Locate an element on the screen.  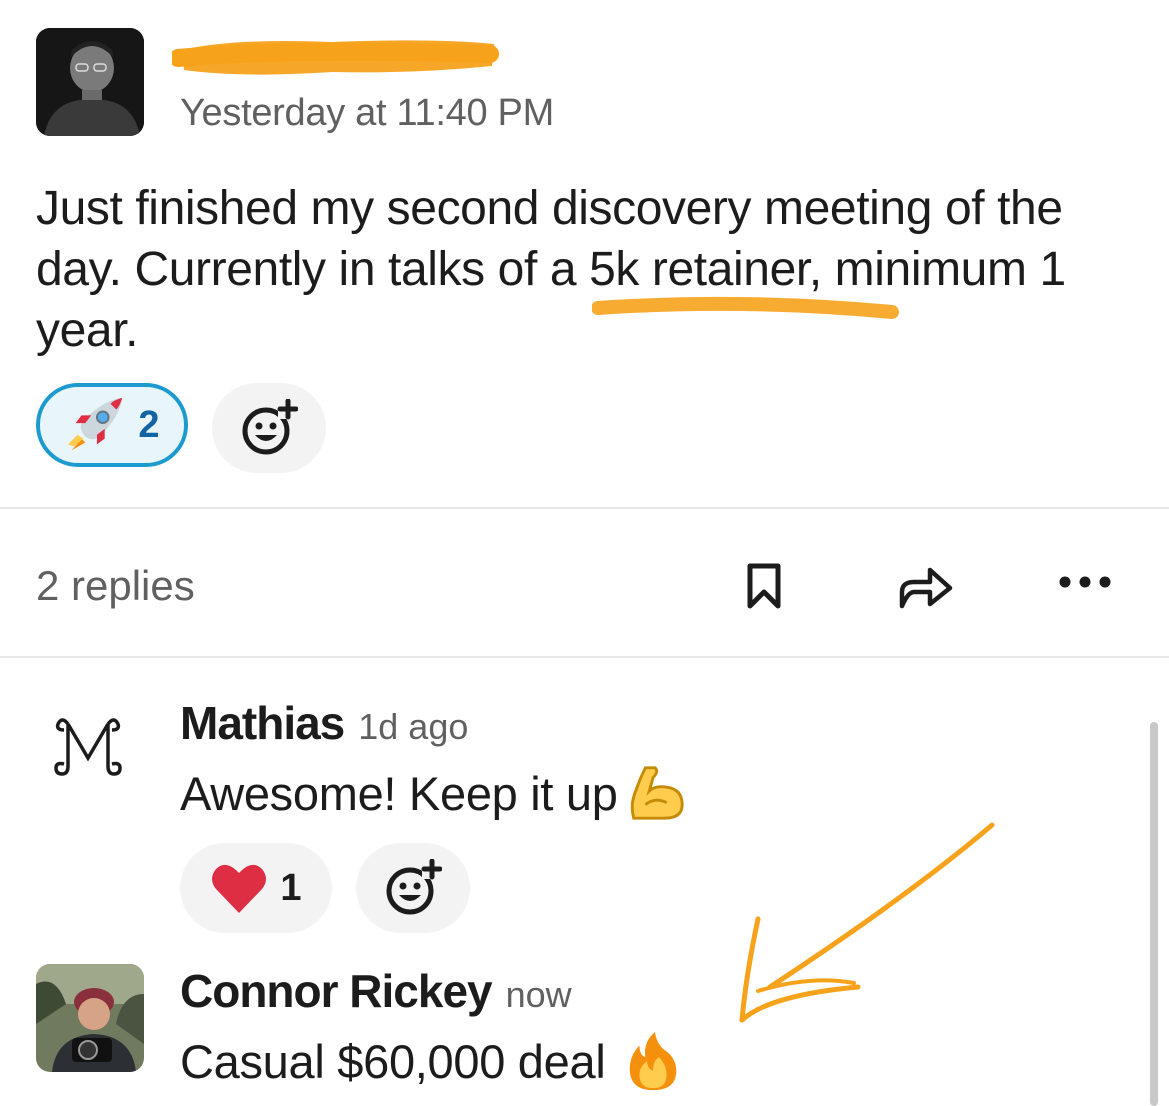
monogram-logo-icon is located at coordinates (90, 754).